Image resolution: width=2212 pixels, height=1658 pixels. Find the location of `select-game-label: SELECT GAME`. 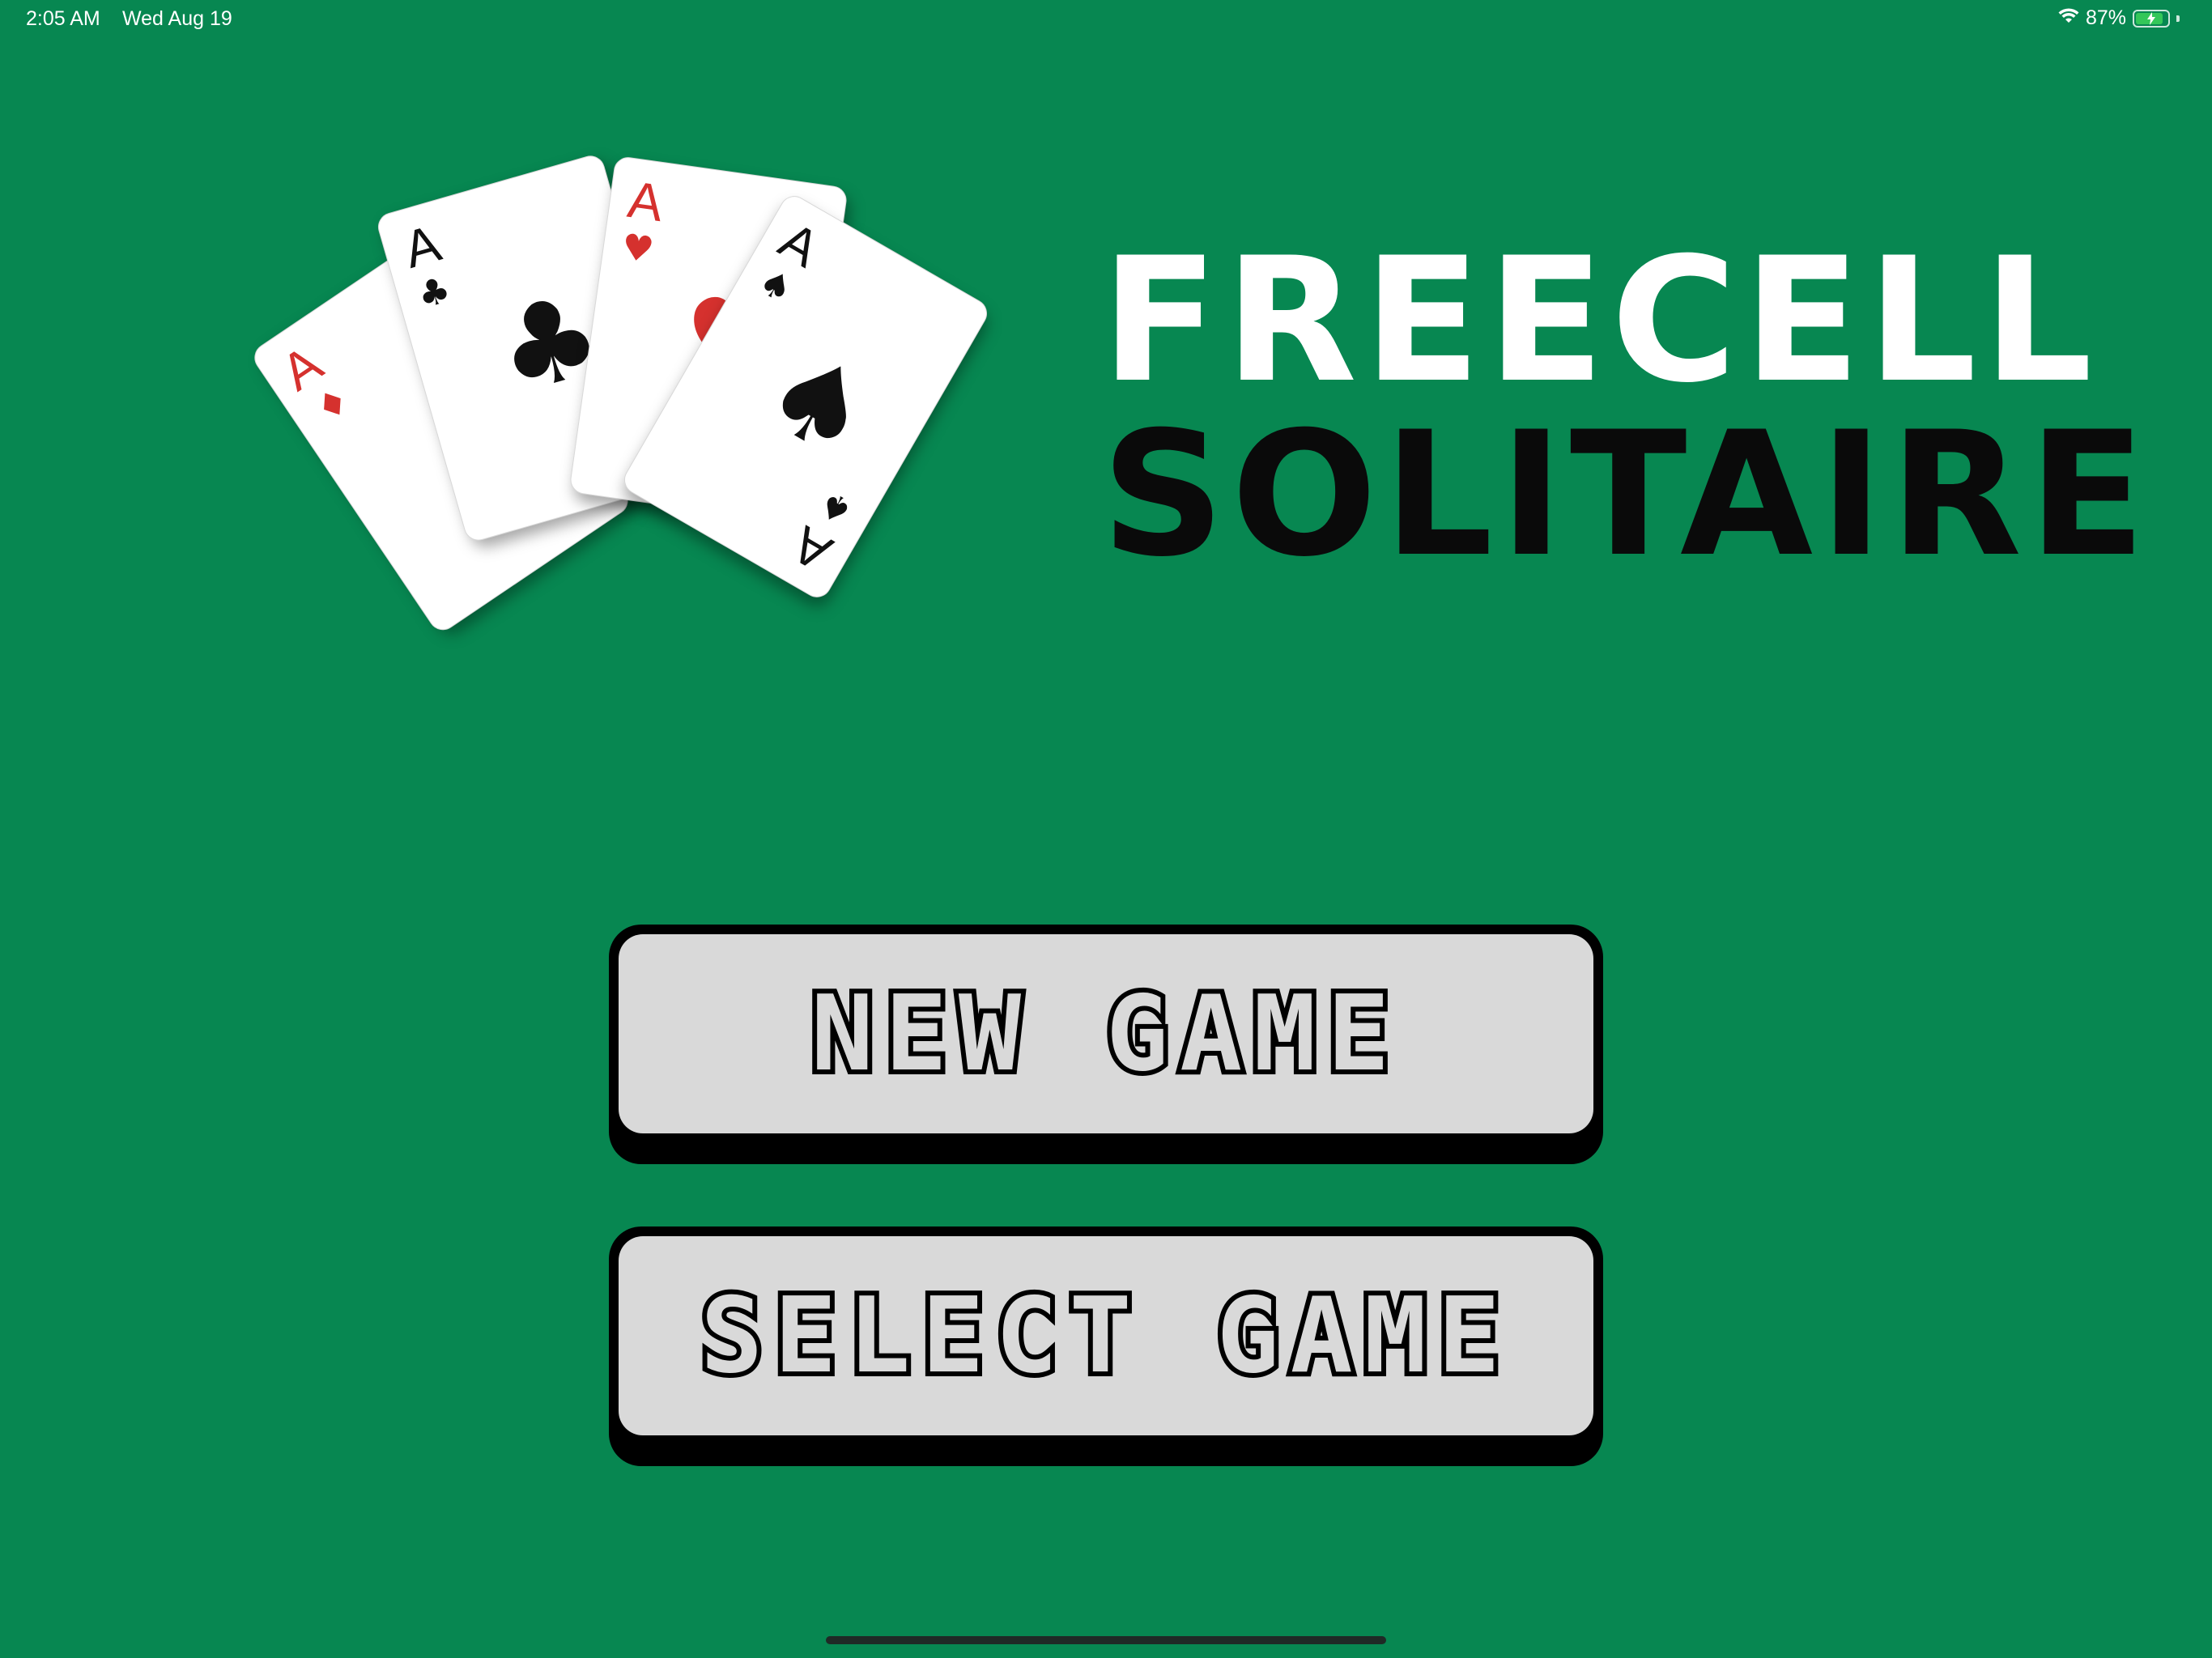

select-game-label: SELECT GAME is located at coordinates (1104, 1336).